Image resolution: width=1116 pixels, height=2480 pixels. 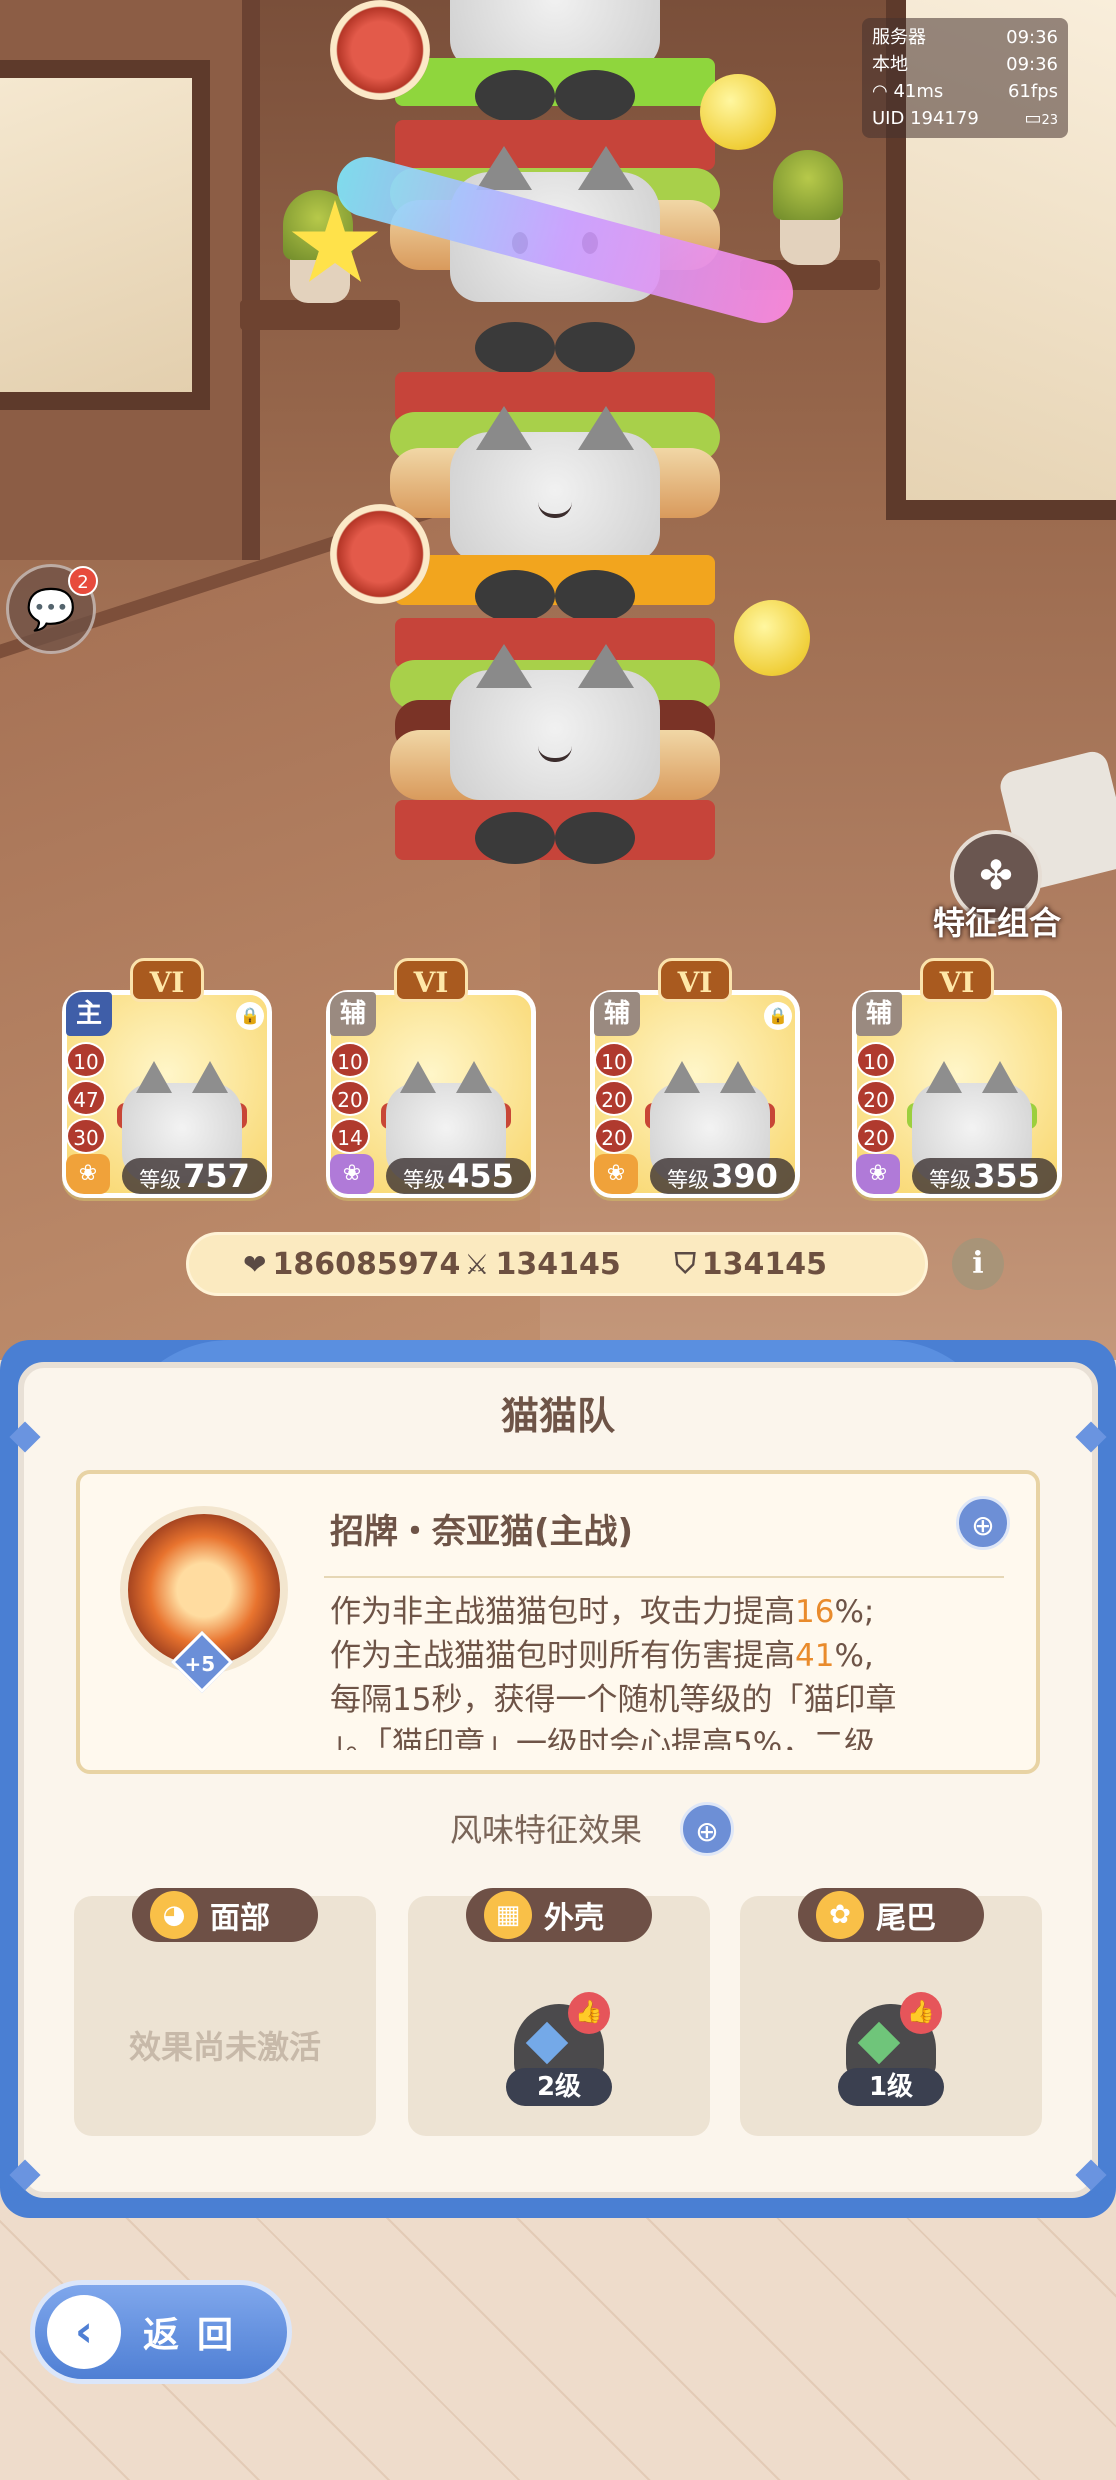 I want to click on stat-value: 30, so click(x=86, y=1136).